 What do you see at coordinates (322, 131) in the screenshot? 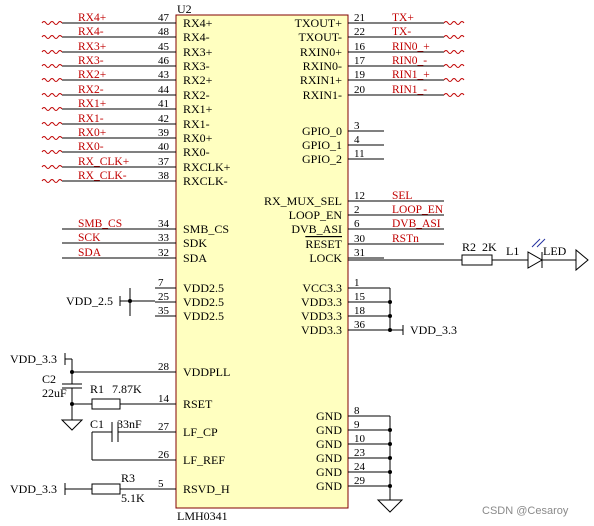
I see `pin-name: GPIO_0` at bounding box center [322, 131].